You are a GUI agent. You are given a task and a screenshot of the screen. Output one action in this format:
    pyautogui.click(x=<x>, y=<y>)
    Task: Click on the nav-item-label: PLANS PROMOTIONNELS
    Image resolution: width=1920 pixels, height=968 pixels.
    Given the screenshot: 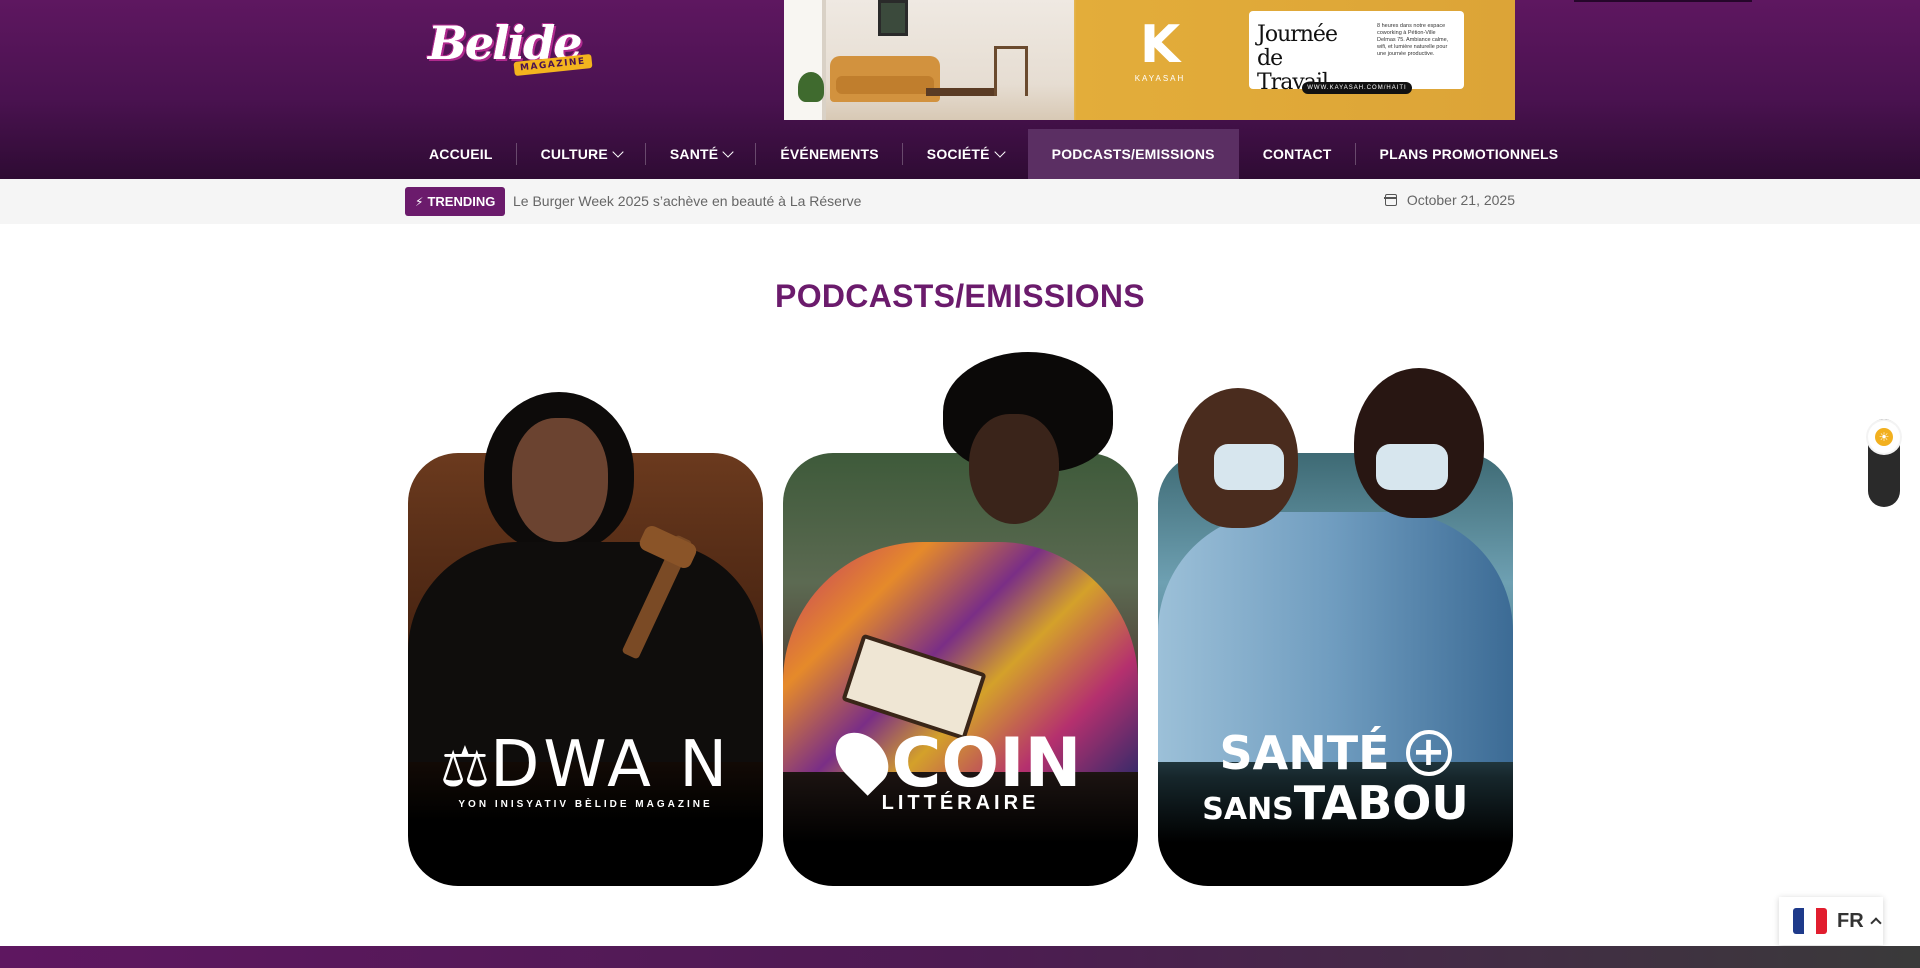 What is the action you would take?
    pyautogui.click(x=1469, y=154)
    